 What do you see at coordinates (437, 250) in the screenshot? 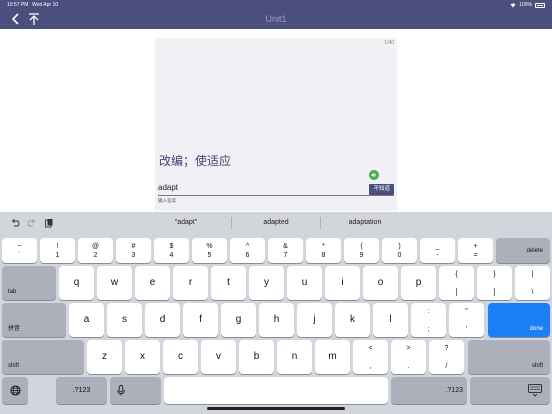
I see `number-key-11: _ -` at bounding box center [437, 250].